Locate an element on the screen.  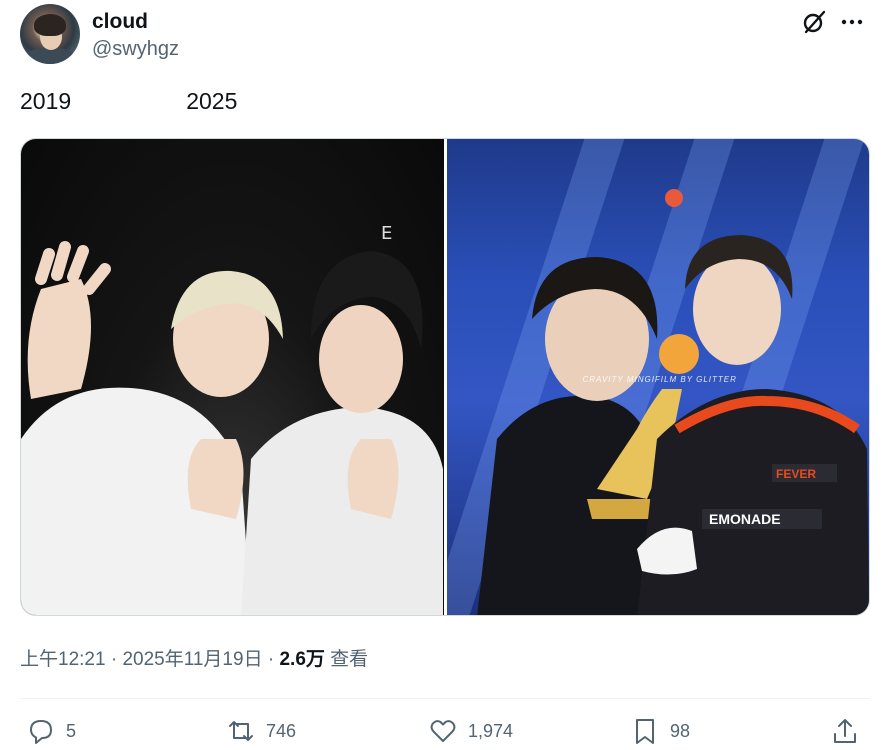
share-icon is located at coordinates (845, 731).